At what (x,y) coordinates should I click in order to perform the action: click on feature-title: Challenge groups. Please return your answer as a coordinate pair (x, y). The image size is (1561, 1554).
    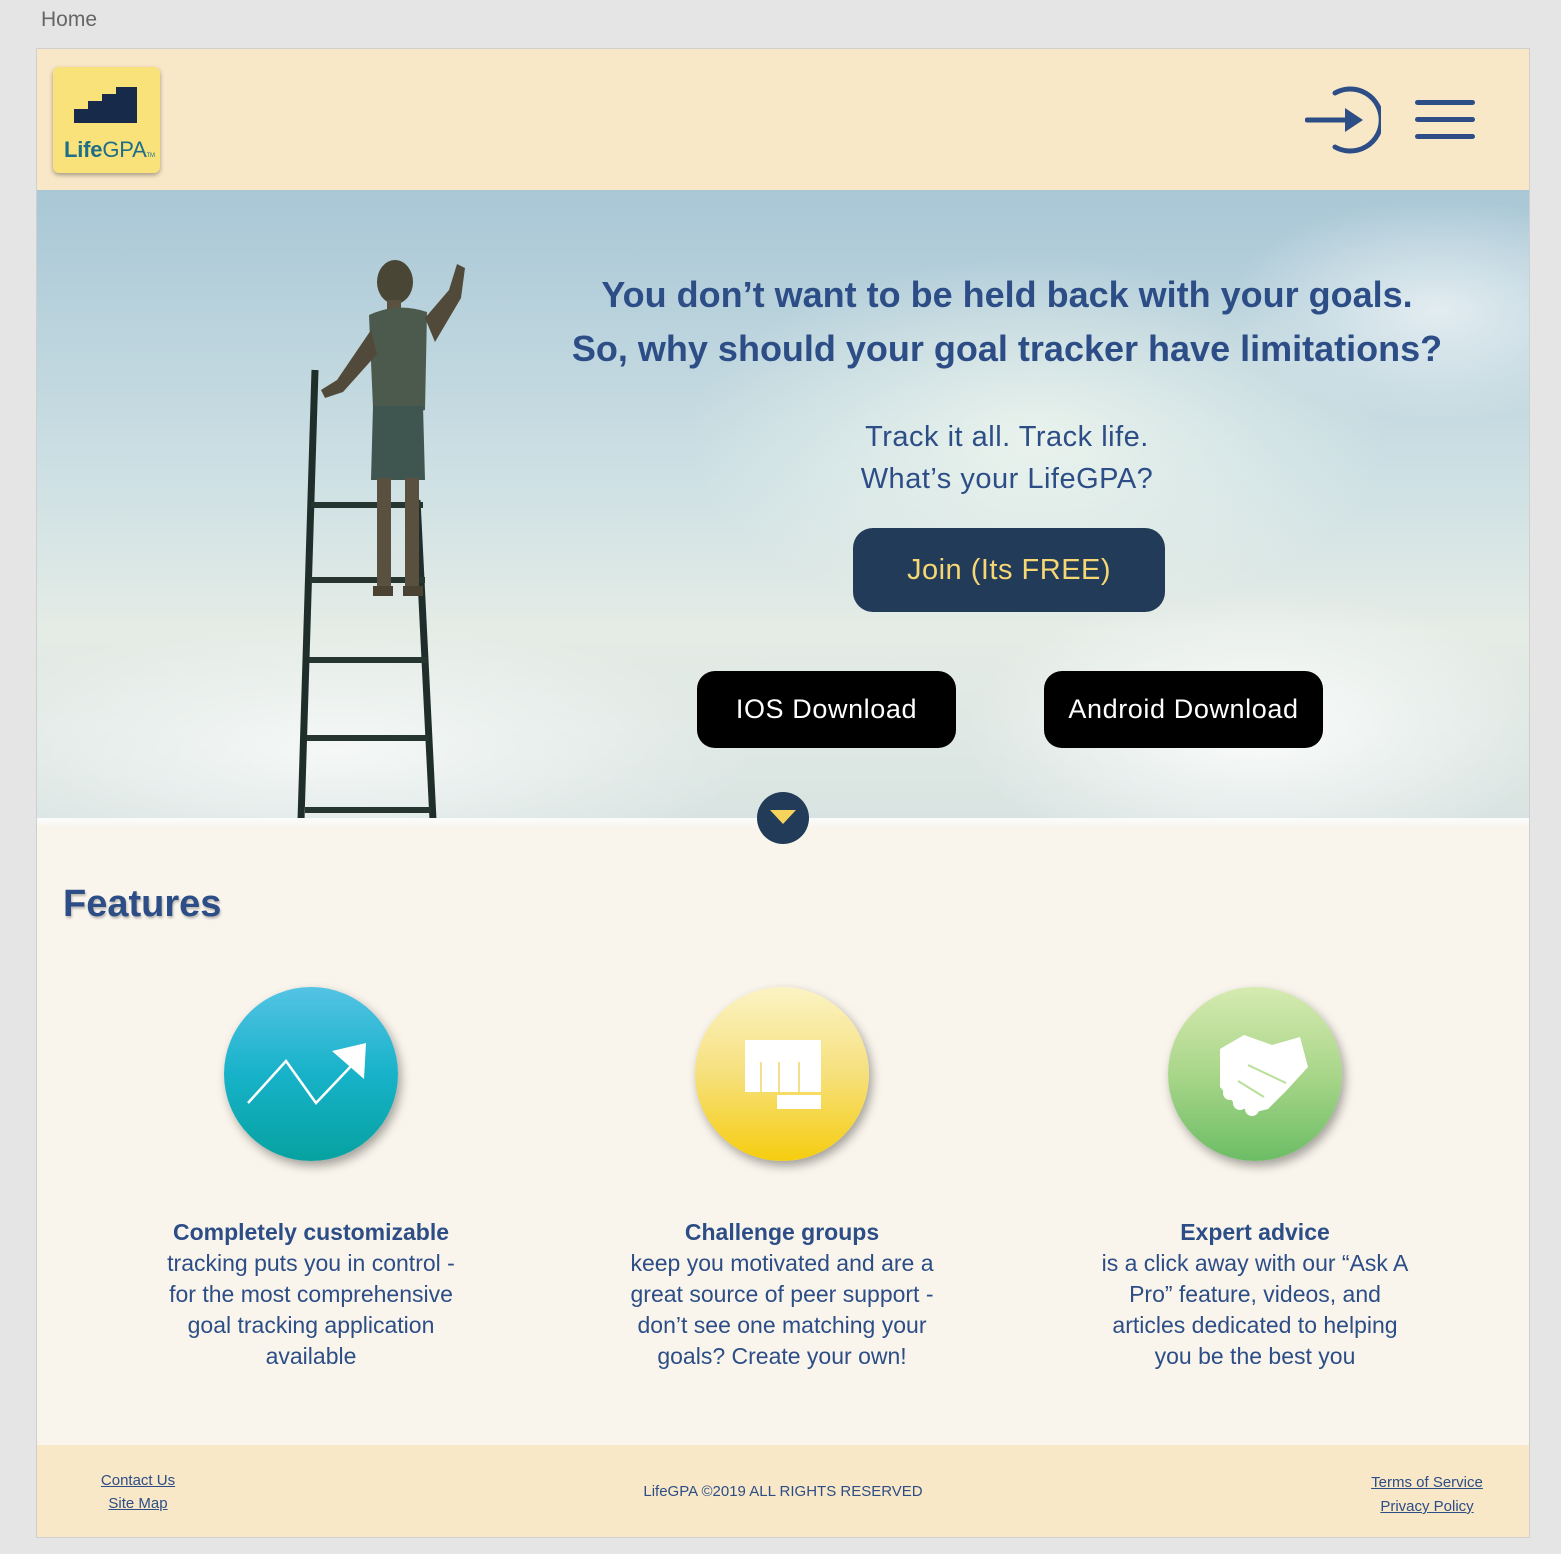
    Looking at the image, I should click on (782, 1232).